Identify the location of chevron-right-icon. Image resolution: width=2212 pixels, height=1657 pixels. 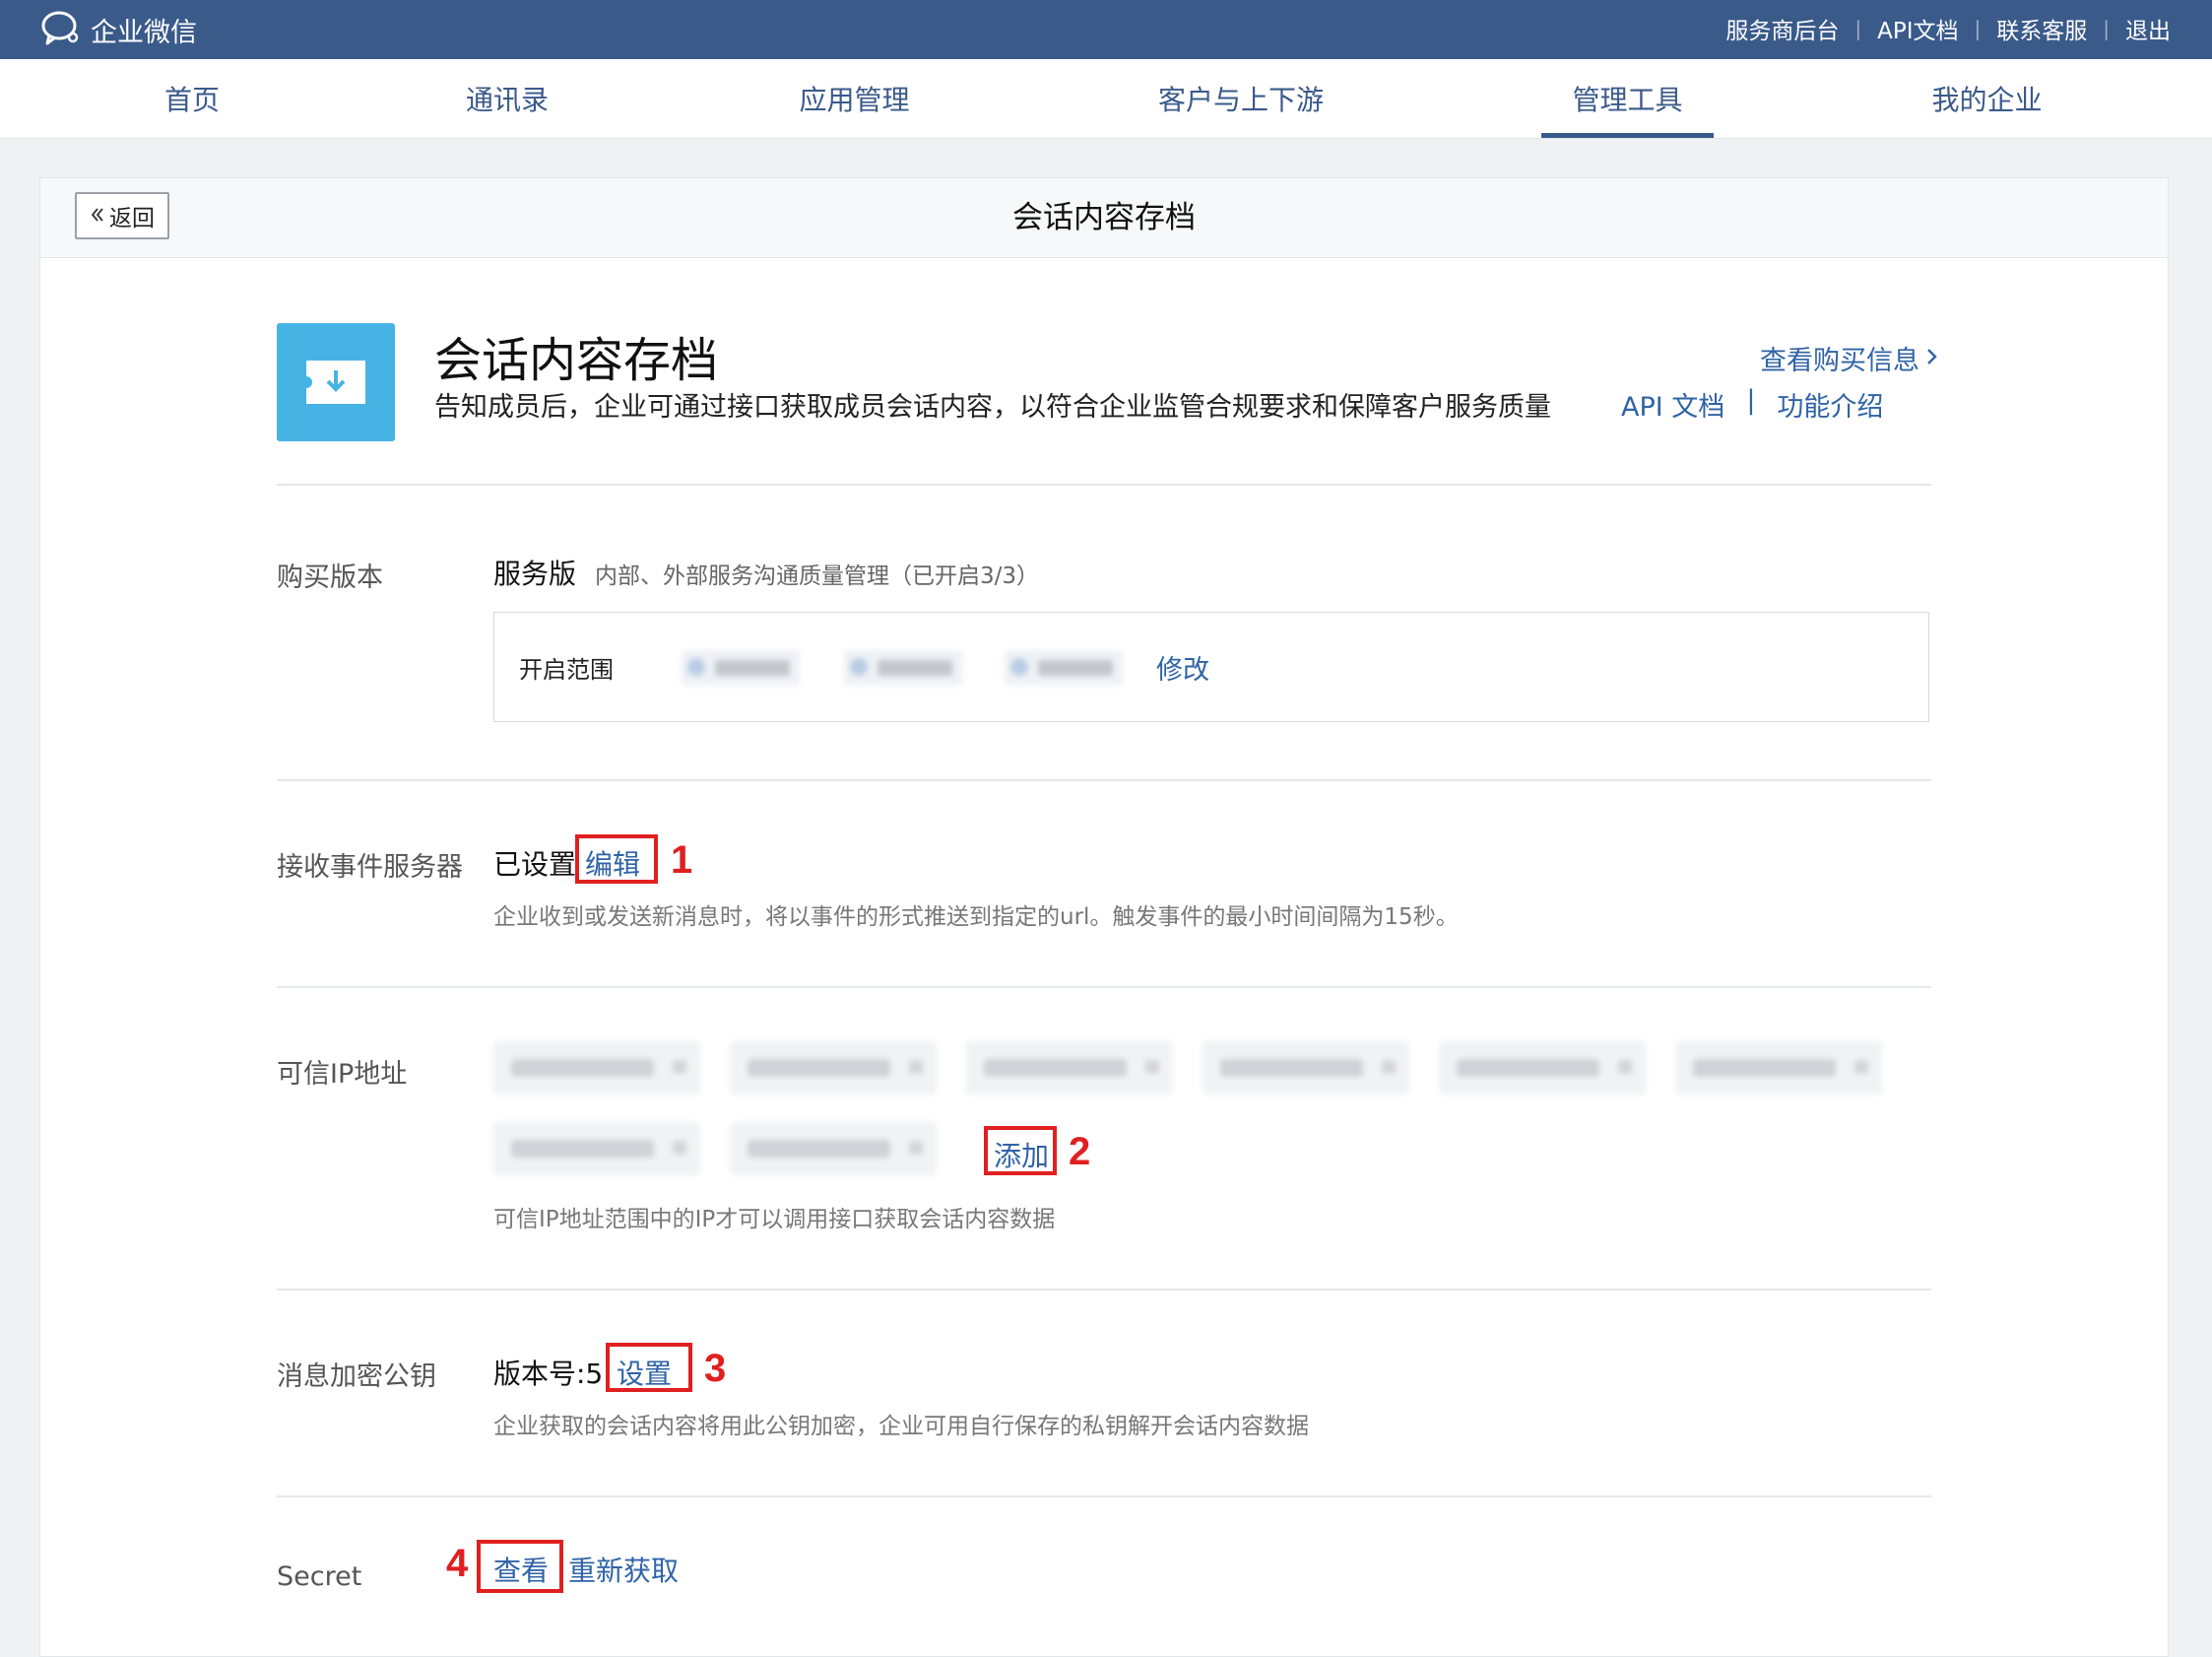
(1932, 358).